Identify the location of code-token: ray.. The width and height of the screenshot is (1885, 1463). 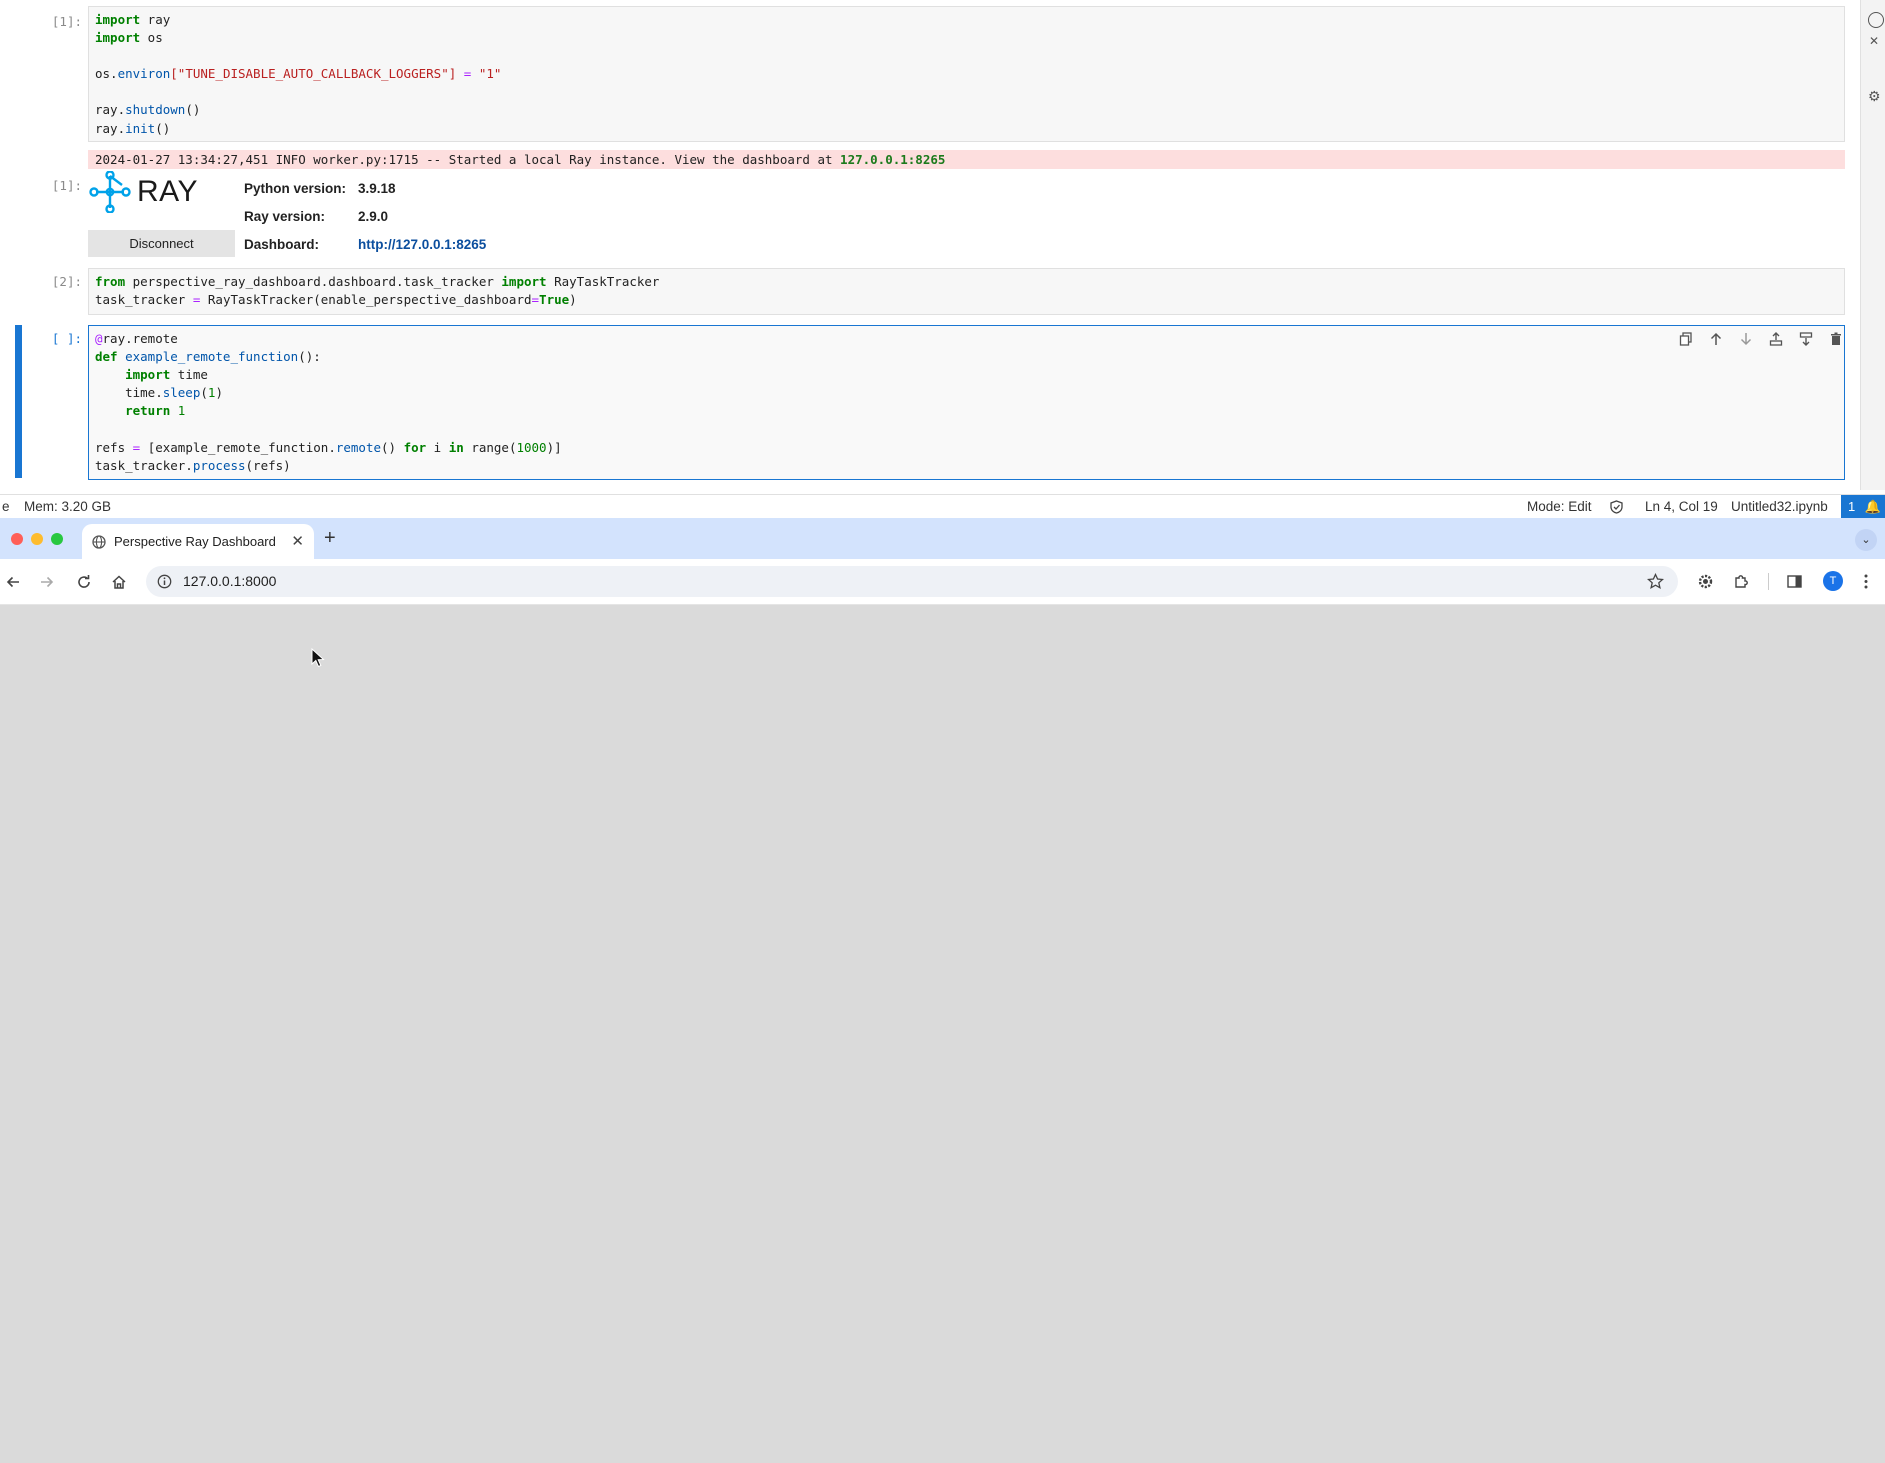
(110, 128).